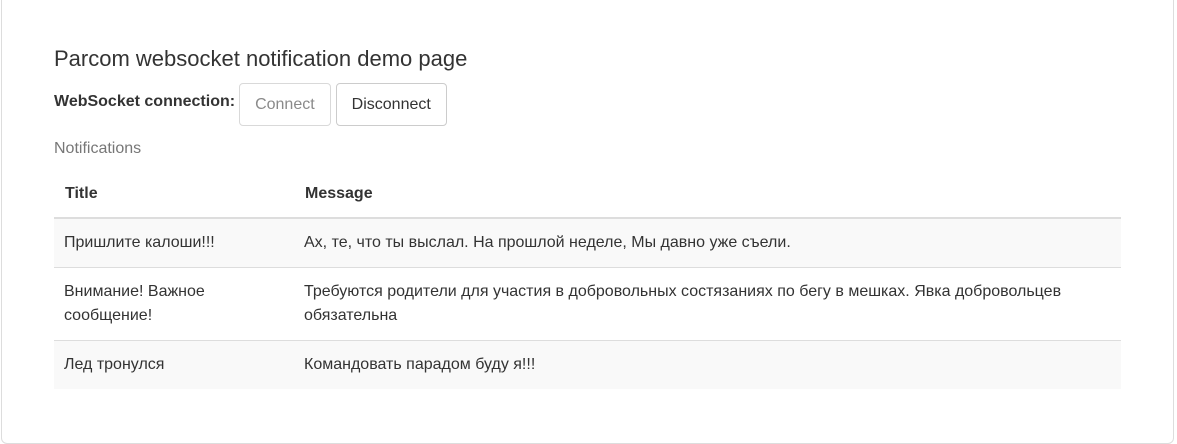  What do you see at coordinates (145, 101) in the screenshot?
I see `connection-label: WebSocket connection:` at bounding box center [145, 101].